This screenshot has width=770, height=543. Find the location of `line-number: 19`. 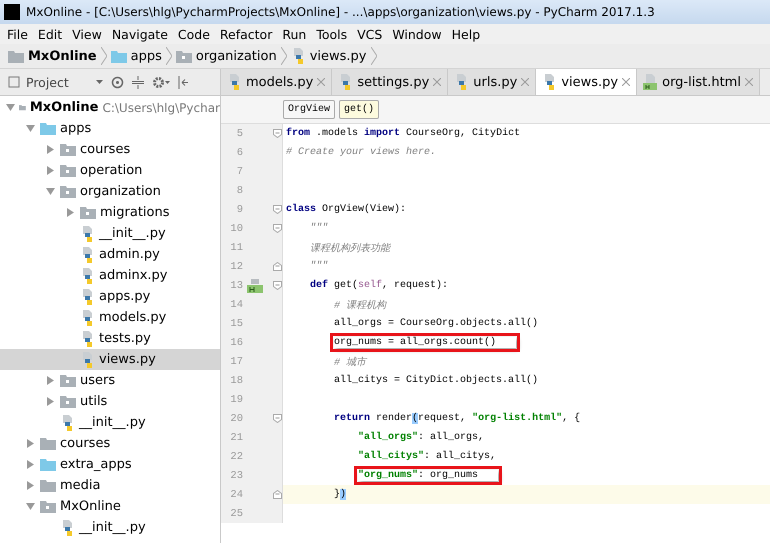

line-number: 19 is located at coordinates (236, 400).